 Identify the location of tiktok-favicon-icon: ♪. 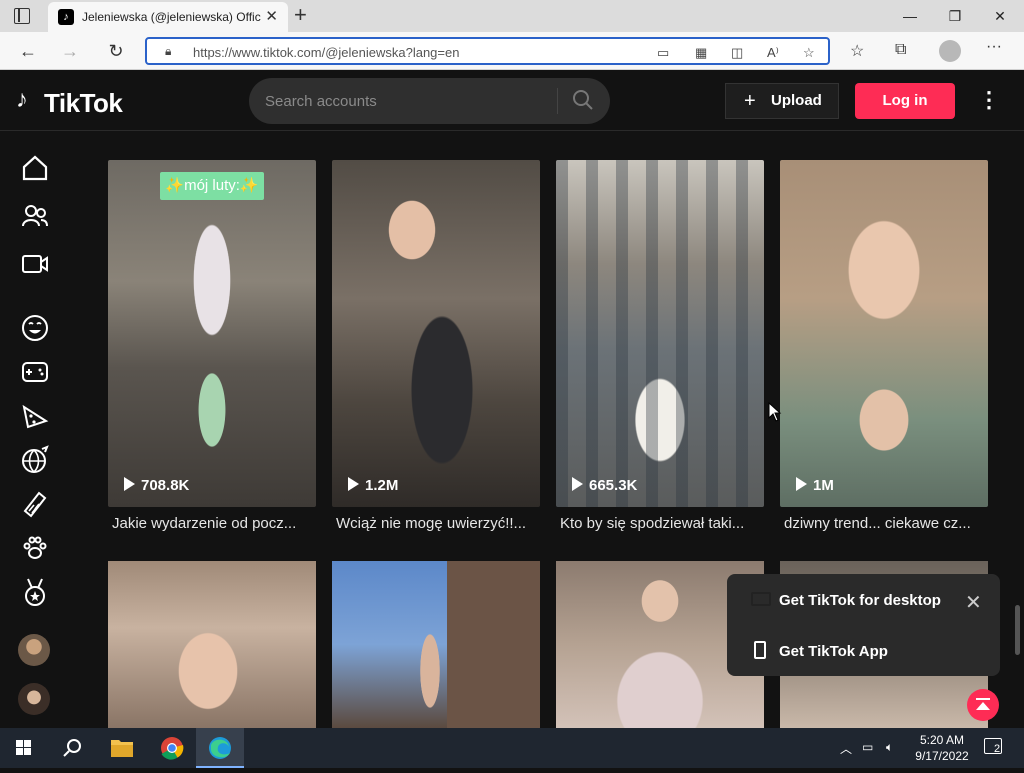
(66, 17).